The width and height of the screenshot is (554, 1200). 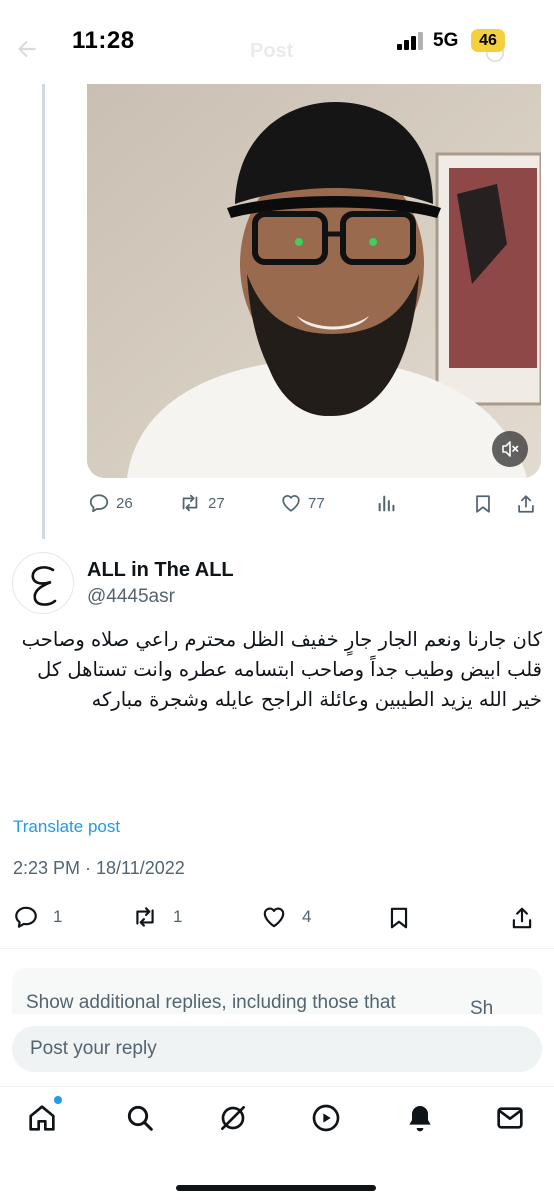 What do you see at coordinates (307, 916) in the screenshot?
I see `like-count: 4` at bounding box center [307, 916].